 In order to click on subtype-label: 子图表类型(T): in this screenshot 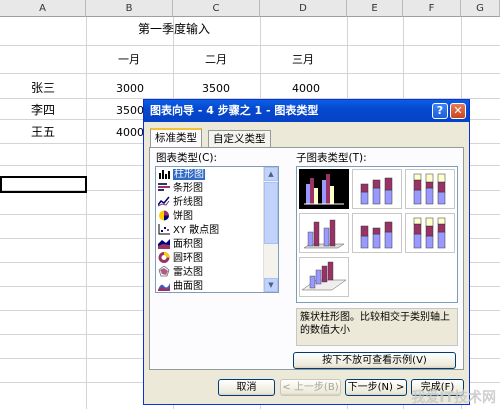, I will do `click(331, 158)`.